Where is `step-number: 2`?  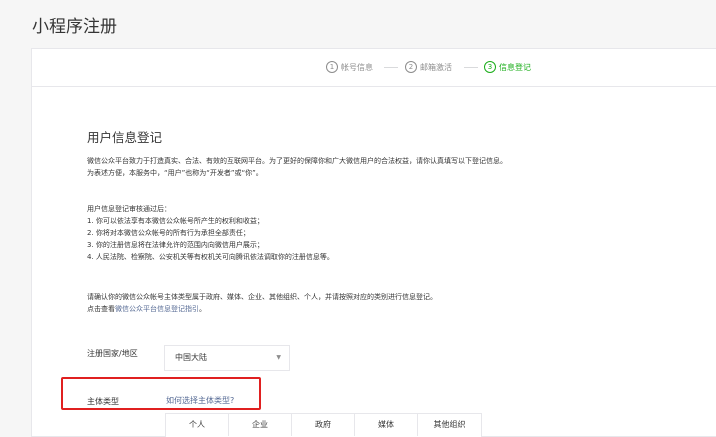
step-number: 2 is located at coordinates (411, 67).